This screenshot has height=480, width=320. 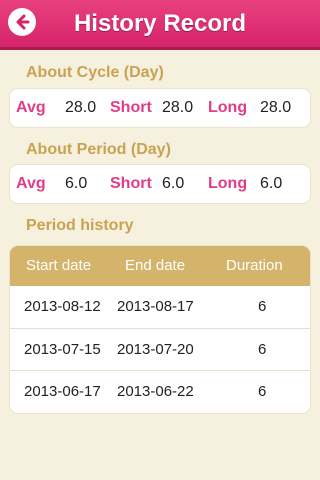 What do you see at coordinates (131, 107) in the screenshot?
I see `cycle-short-label: Short` at bounding box center [131, 107].